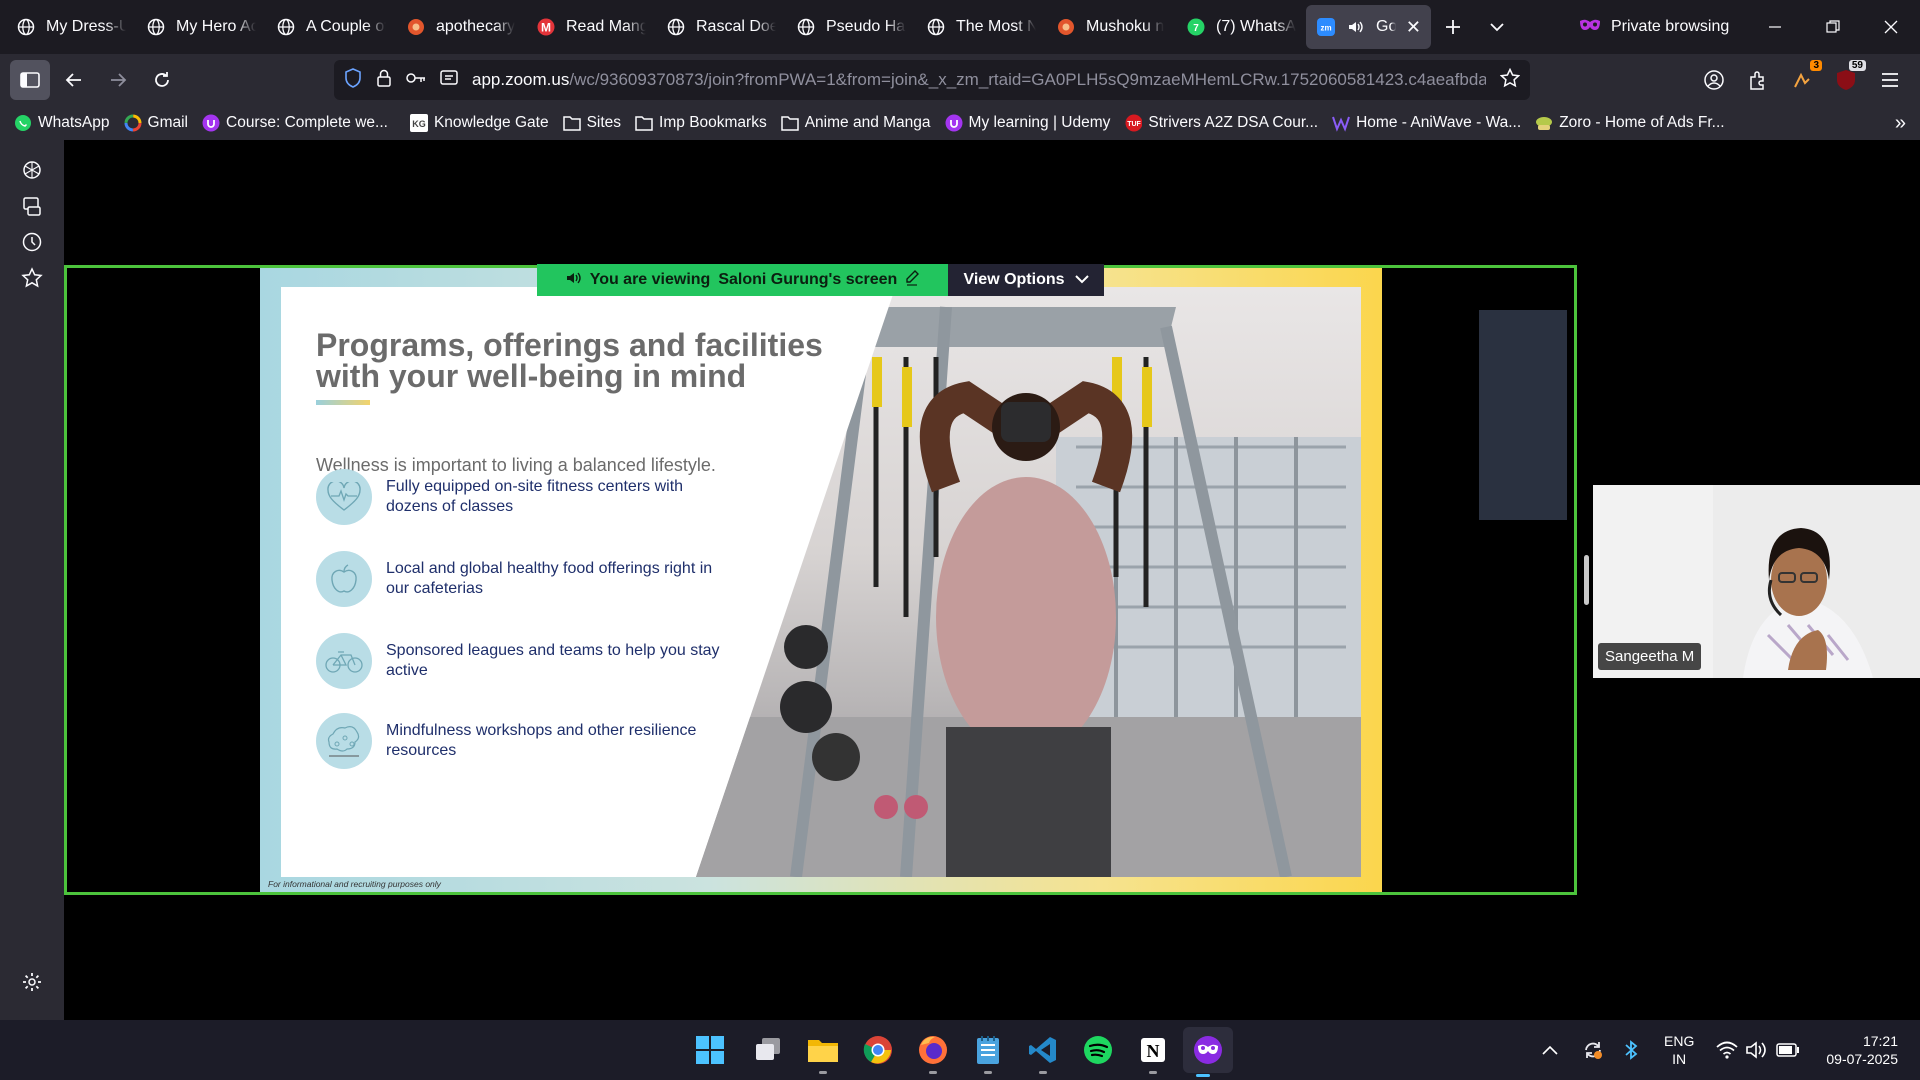 The width and height of the screenshot is (1920, 1080). What do you see at coordinates (1890, 80) in the screenshot?
I see `menu-icon` at bounding box center [1890, 80].